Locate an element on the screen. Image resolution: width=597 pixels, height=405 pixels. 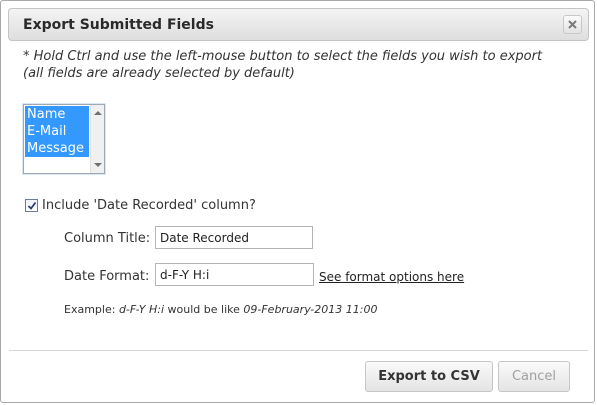
field-option-name: Name is located at coordinates (57, 114).